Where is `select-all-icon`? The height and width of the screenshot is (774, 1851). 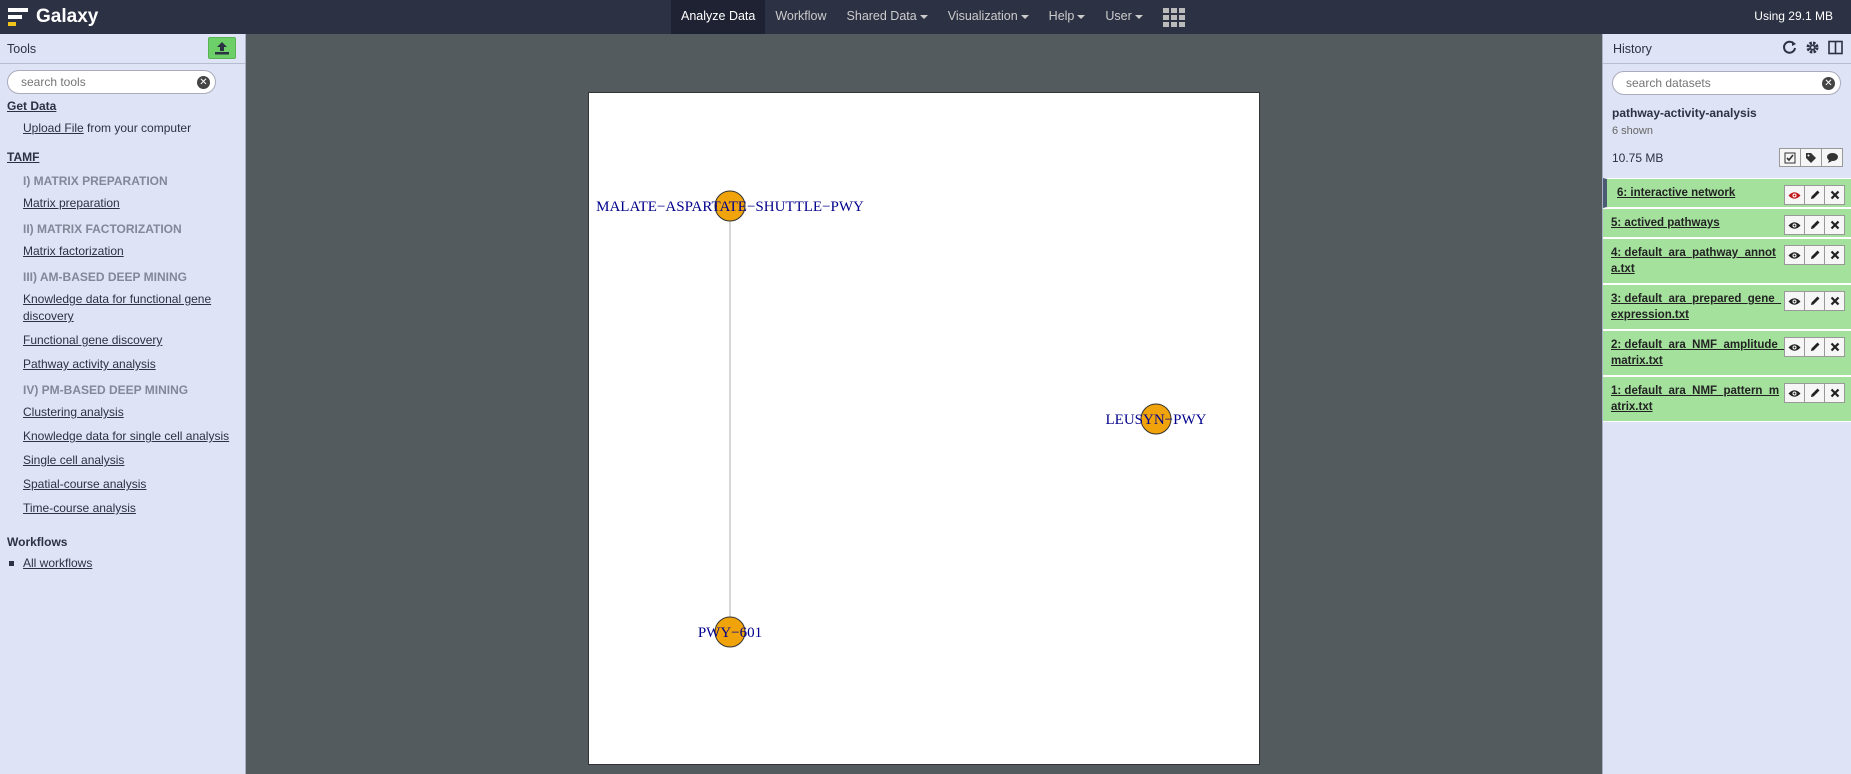
select-all-icon is located at coordinates (1790, 157).